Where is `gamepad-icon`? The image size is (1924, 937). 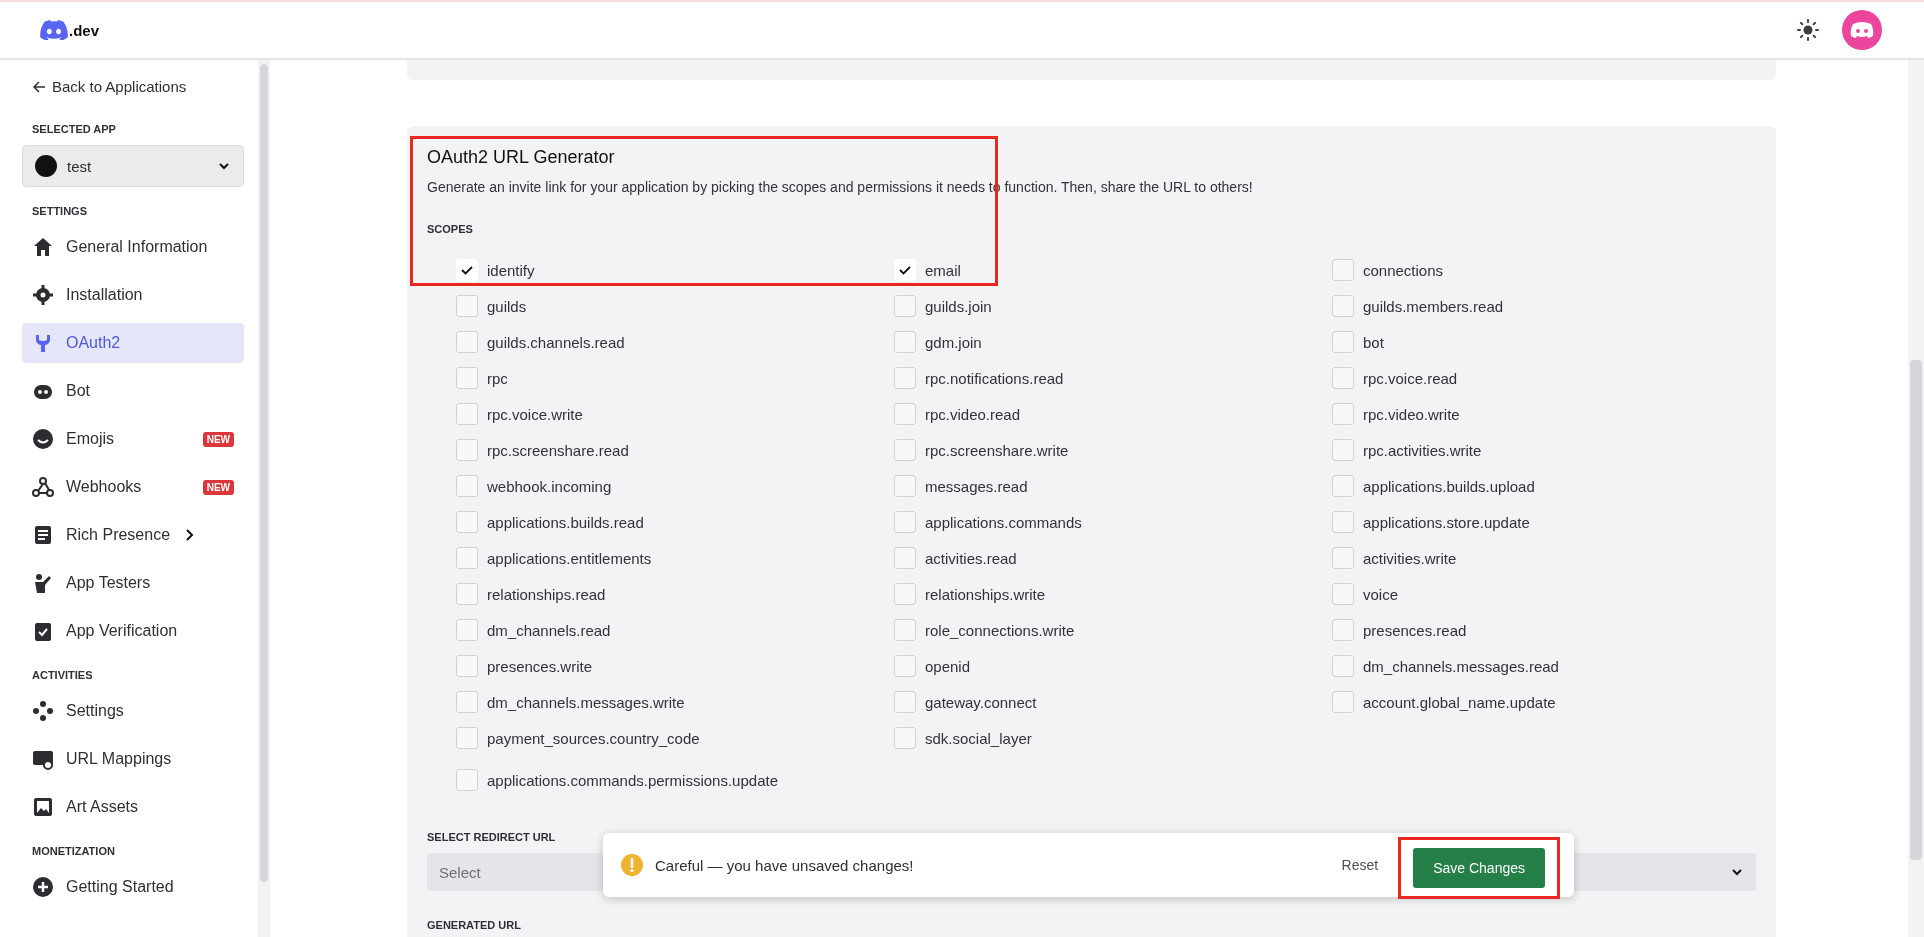
gamepad-icon is located at coordinates (43, 711).